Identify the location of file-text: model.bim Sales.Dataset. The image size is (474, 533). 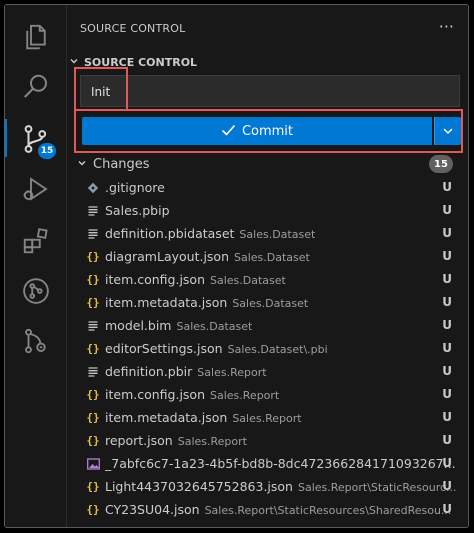
(178, 325).